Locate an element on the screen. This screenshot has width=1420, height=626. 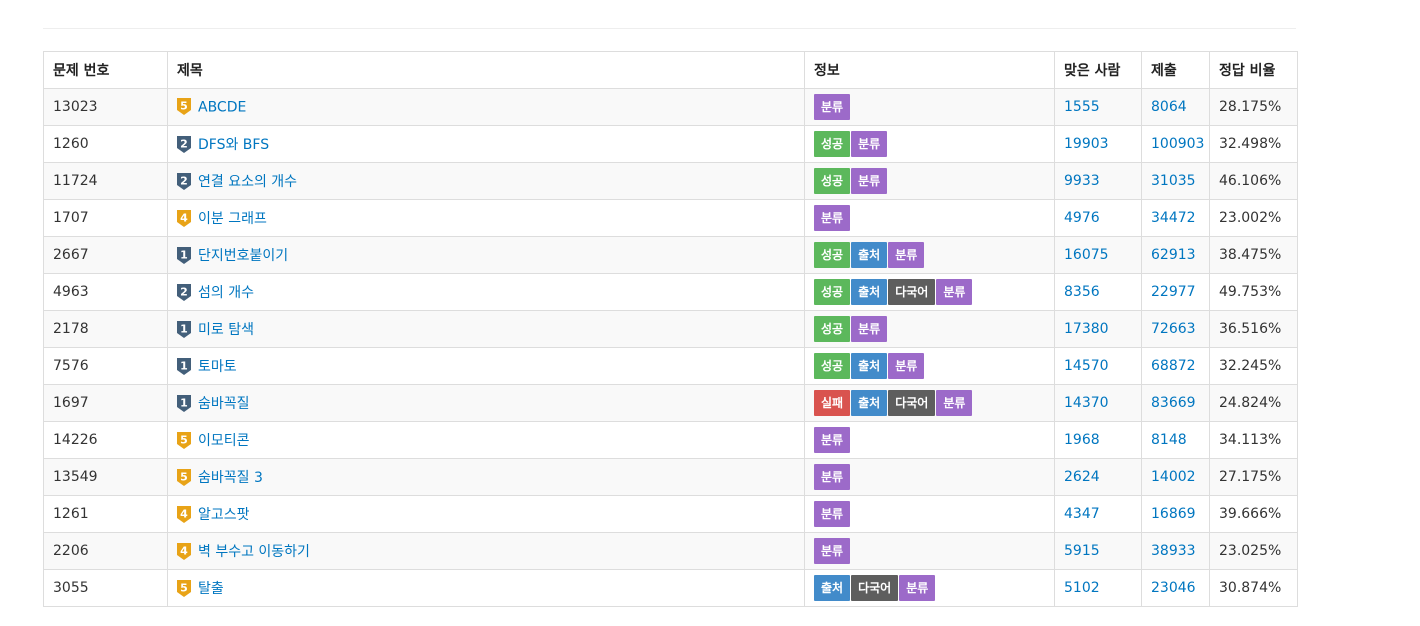
problem-title-link: 탈출 is located at coordinates (211, 589).